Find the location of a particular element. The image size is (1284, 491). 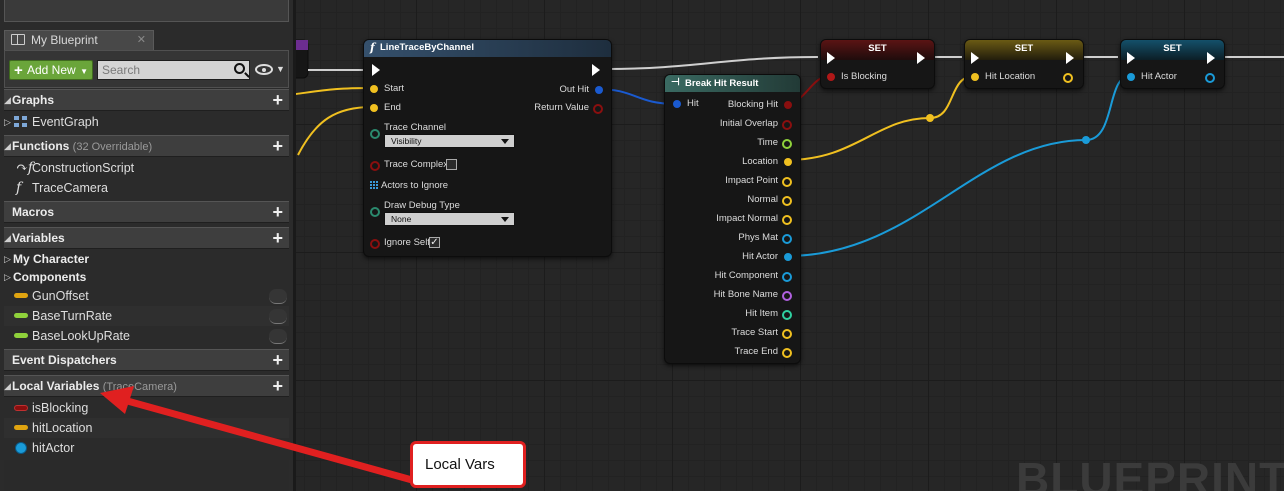

local-vars-callout: Local Vars is located at coordinates (468, 464).